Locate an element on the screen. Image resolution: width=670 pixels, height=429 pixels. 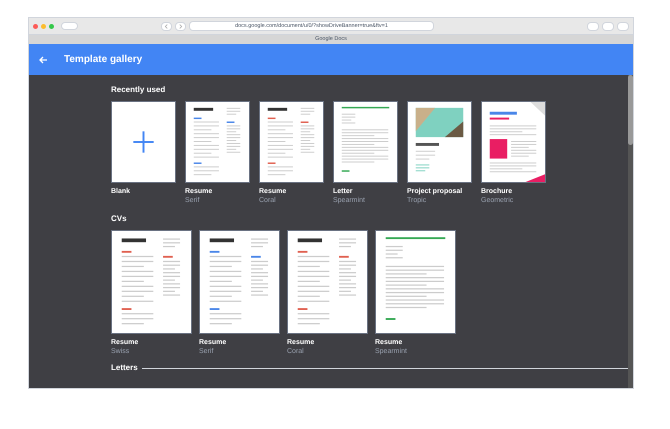
sidebar-button is located at coordinates (69, 26).